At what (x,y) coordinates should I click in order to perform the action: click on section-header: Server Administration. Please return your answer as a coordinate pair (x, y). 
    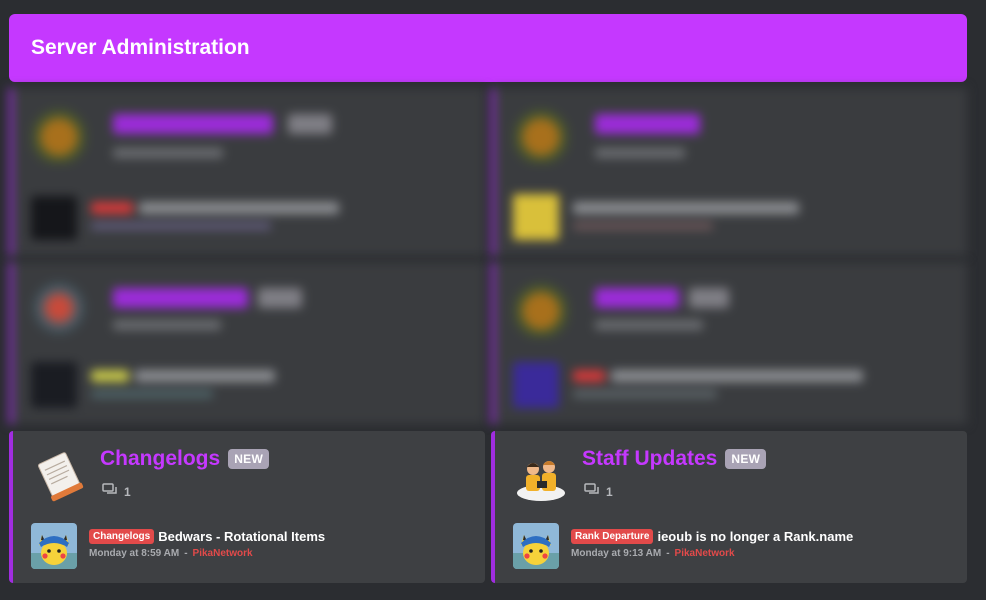
    Looking at the image, I should click on (488, 48).